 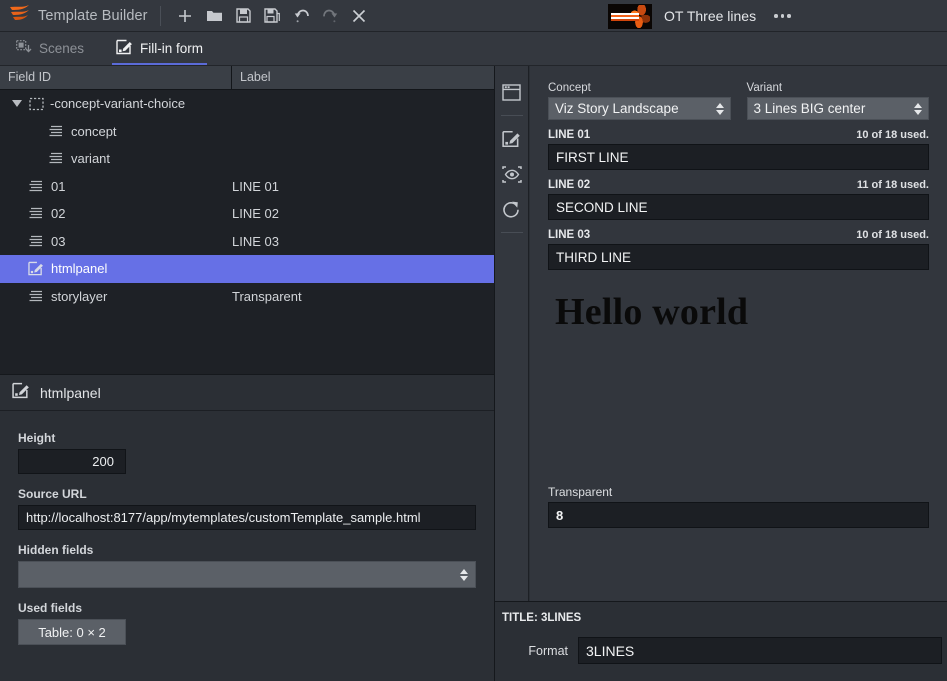 I want to click on variant-value: 3 Lines BIG center, so click(x=809, y=108).